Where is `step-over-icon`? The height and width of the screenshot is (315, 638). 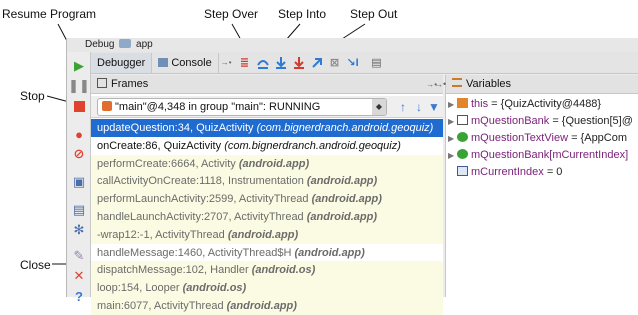 step-over-icon is located at coordinates (262, 64).